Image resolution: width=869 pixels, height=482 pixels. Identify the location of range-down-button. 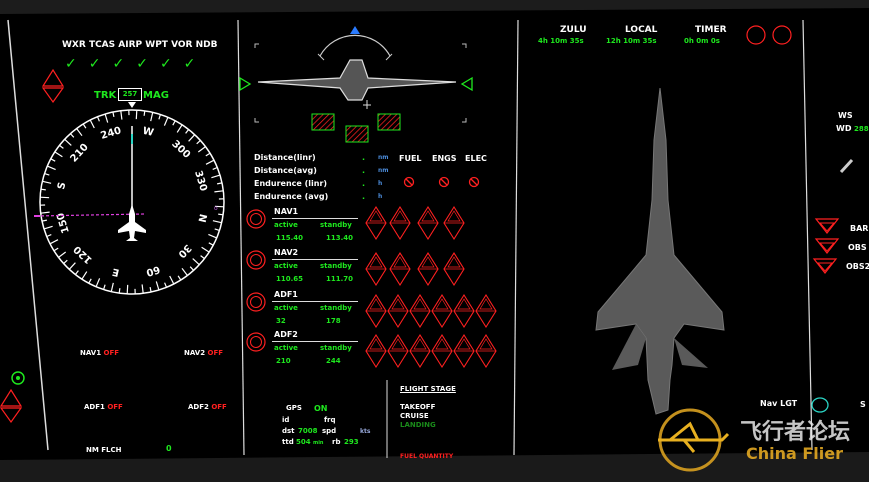
(15, 408).